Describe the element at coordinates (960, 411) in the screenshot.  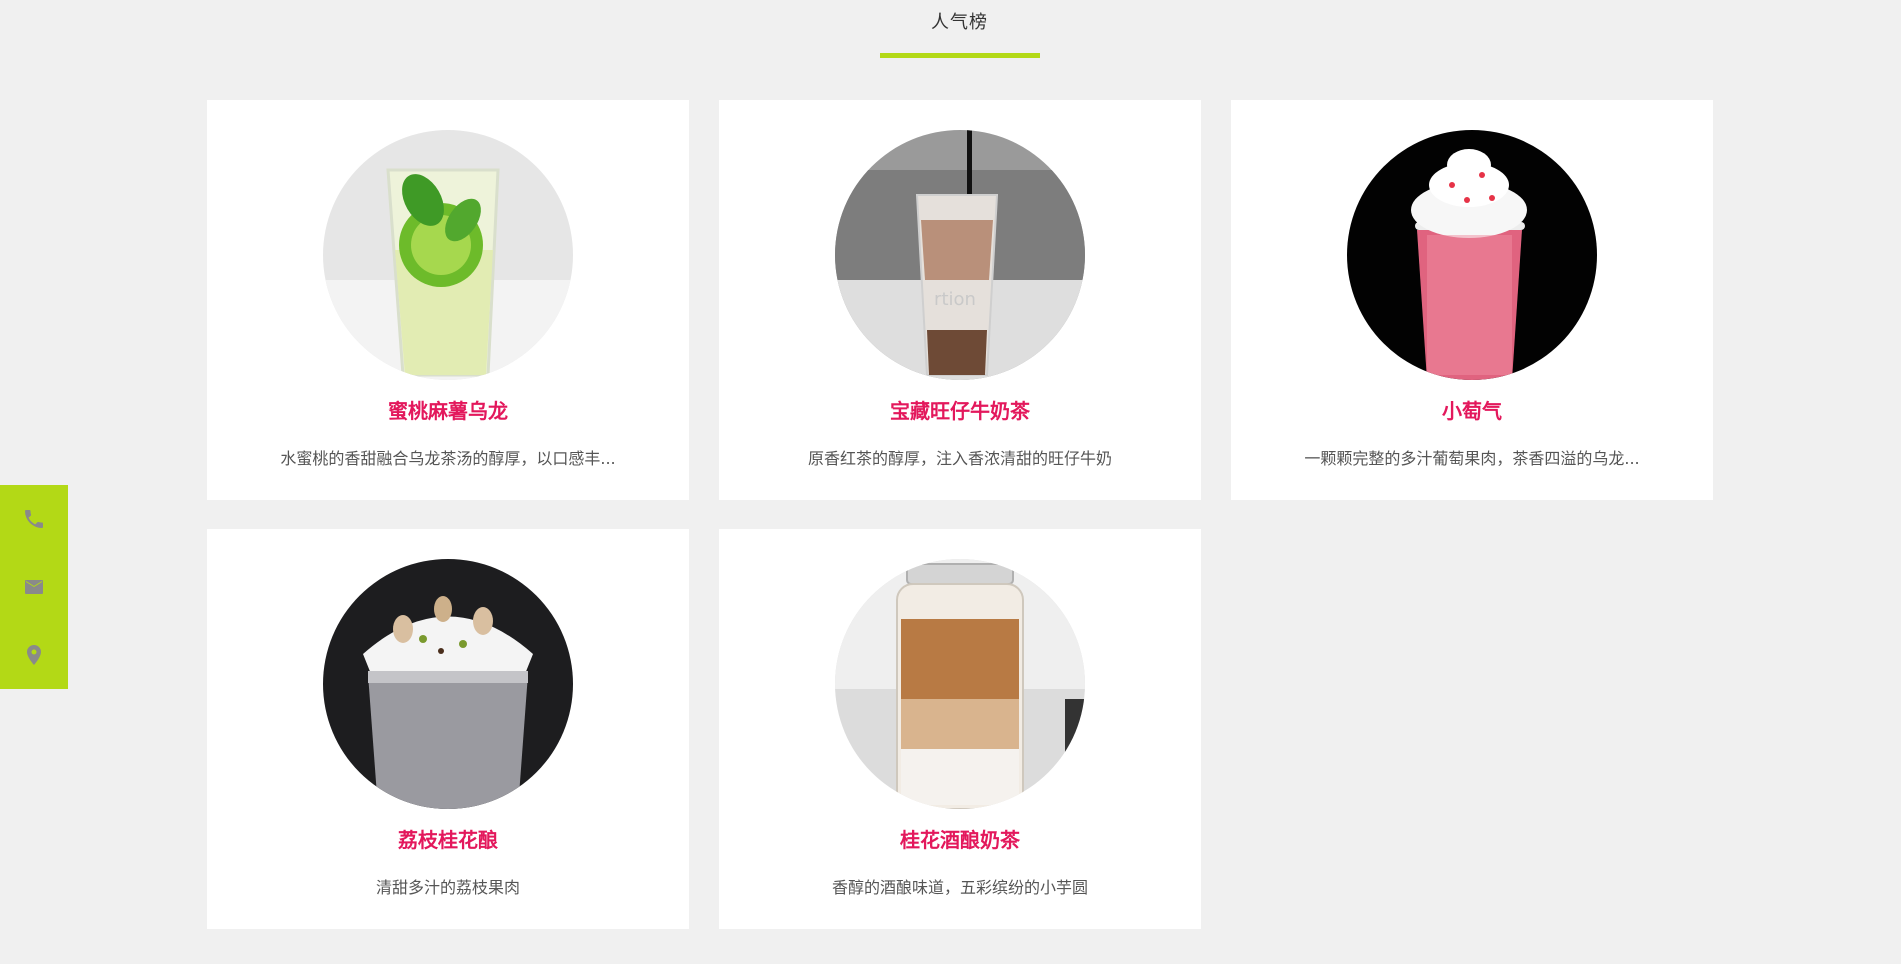
I see `product-name: 宝藏旺仔牛奶茶` at that location.